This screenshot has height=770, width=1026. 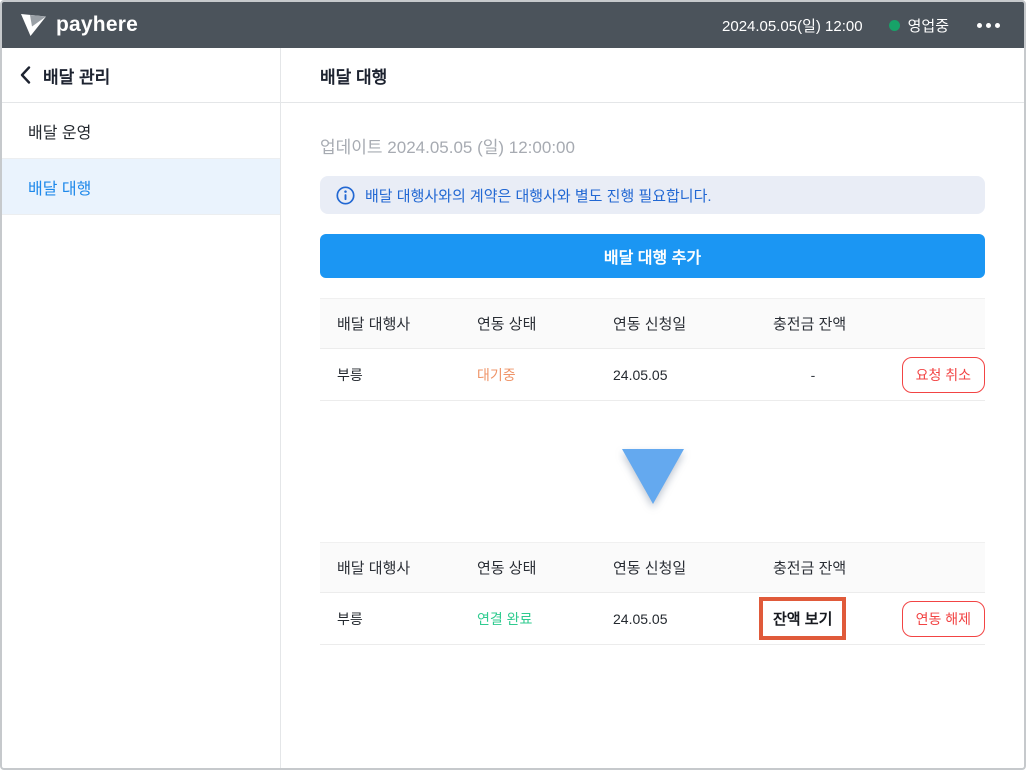 What do you see at coordinates (652, 75) in the screenshot?
I see `main-header: 배달 대행` at bounding box center [652, 75].